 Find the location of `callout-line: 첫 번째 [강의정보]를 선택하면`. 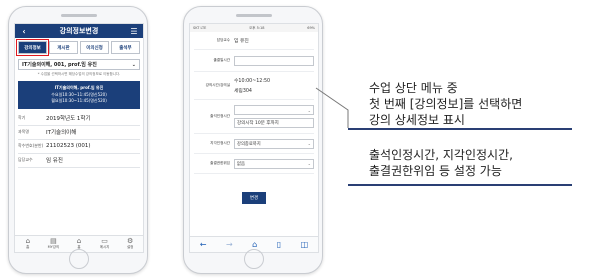

callout-line: 첫 번째 [강의정보]를 선택하면 is located at coordinates (446, 104).